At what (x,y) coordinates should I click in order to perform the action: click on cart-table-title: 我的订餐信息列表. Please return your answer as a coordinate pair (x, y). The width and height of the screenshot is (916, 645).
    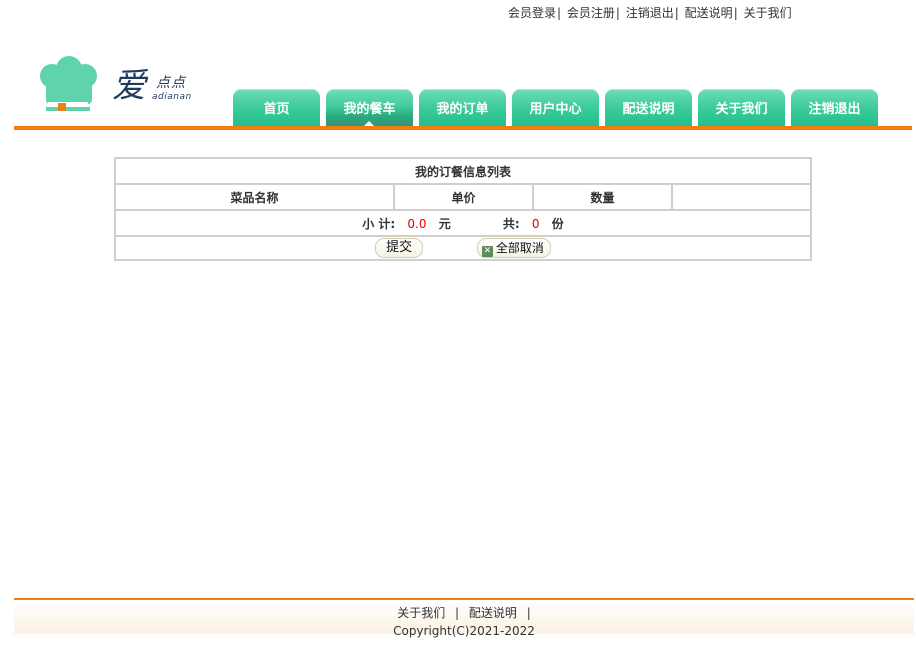
    Looking at the image, I should click on (463, 171).